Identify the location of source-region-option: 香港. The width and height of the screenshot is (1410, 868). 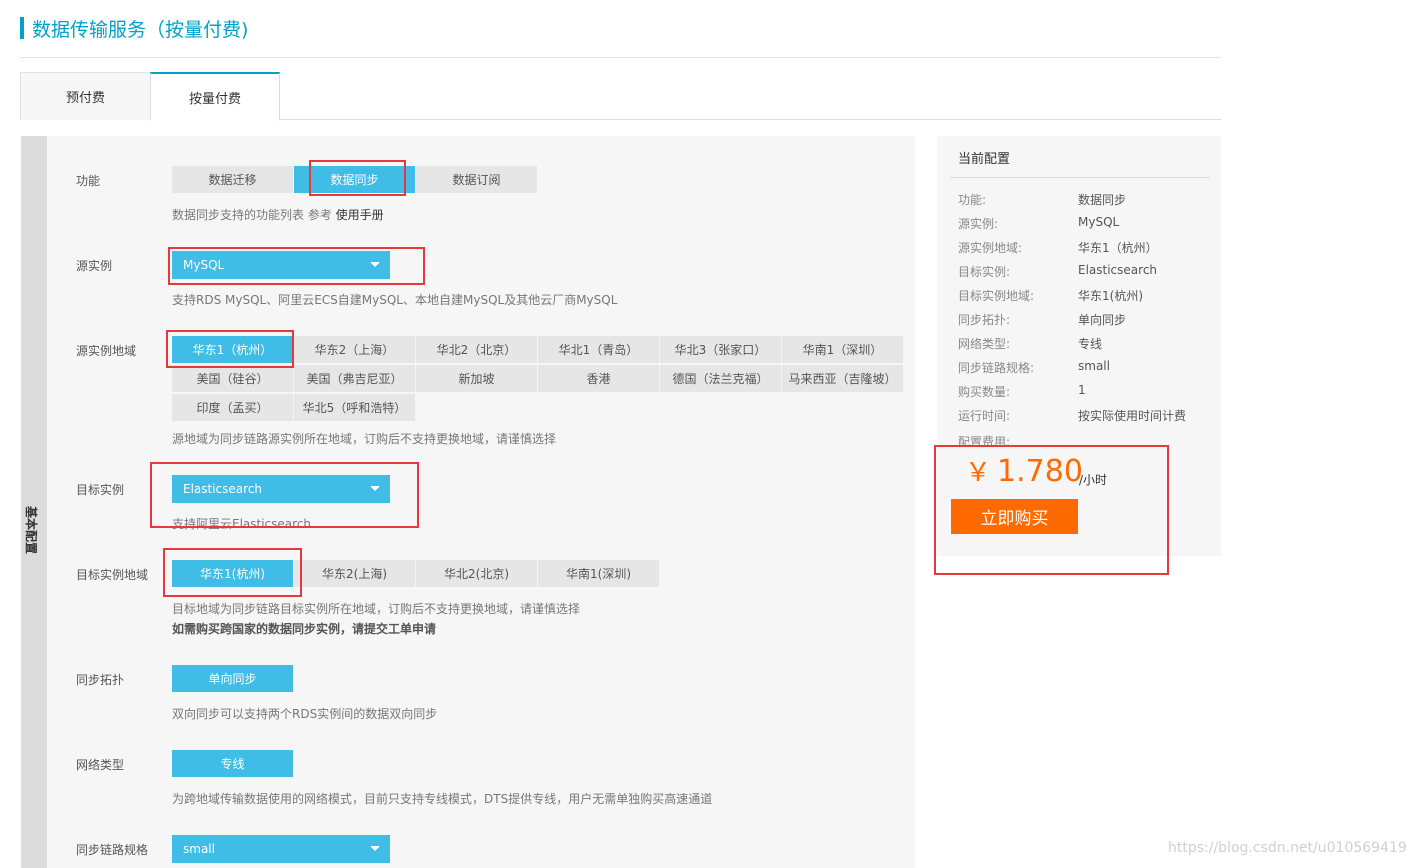
(598, 378).